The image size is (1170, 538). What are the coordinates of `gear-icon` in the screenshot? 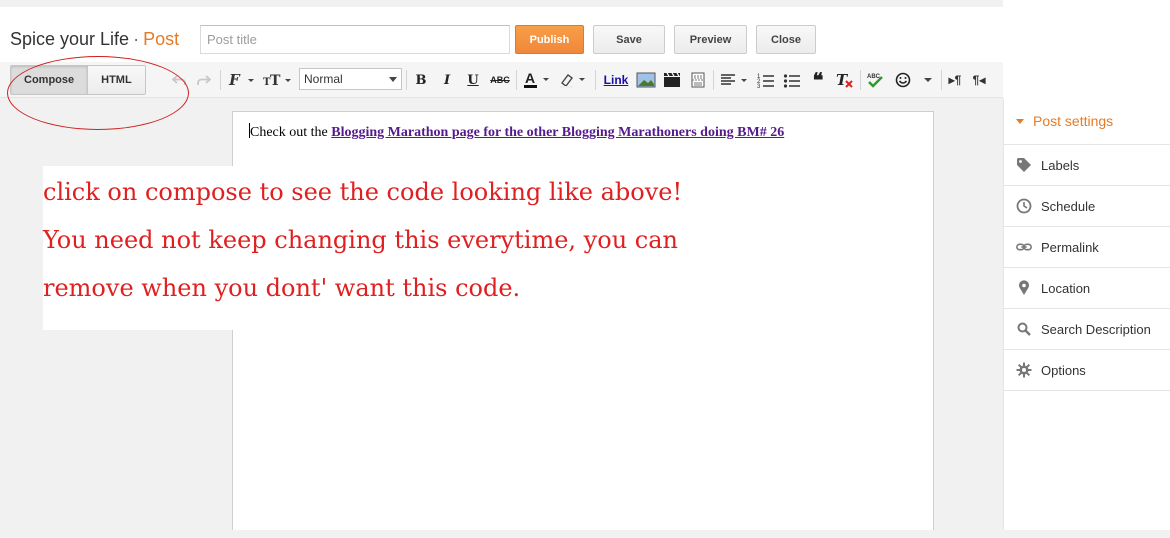 It's located at (1024, 370).